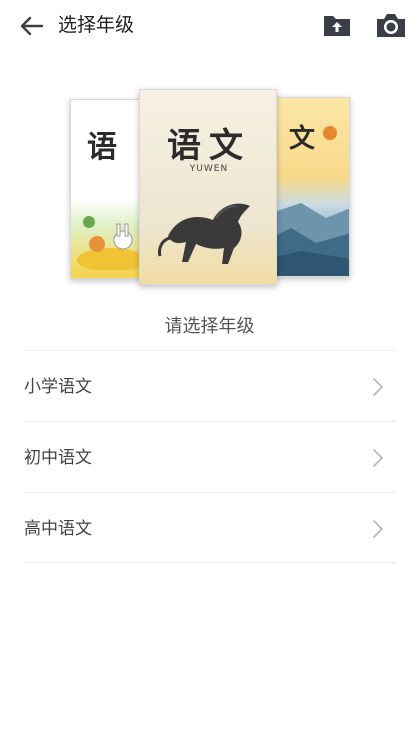 The image size is (419, 751). I want to click on list-item-primary-chinese: 小学语文, so click(210, 385).